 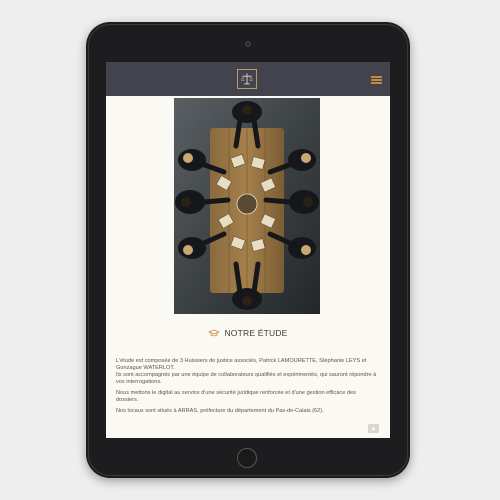 What do you see at coordinates (247, 206) in the screenshot?
I see `hero-image-meeting-table` at bounding box center [247, 206].